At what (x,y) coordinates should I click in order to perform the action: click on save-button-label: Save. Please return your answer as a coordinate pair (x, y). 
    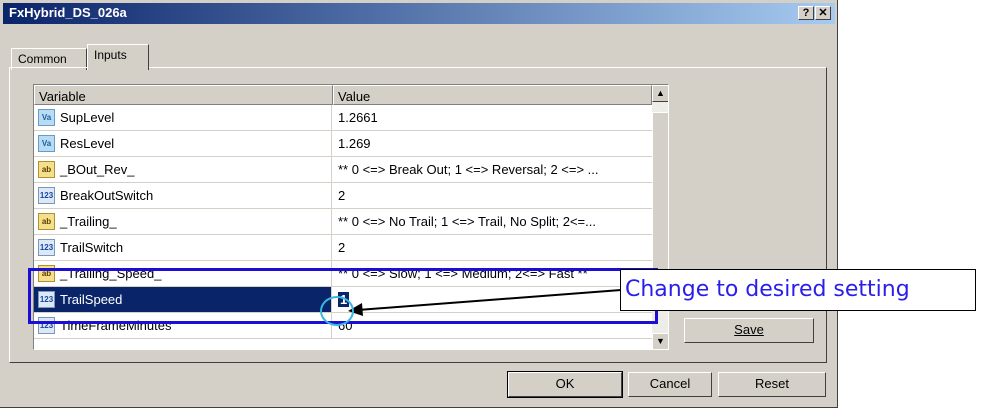
    Looking at the image, I should click on (749, 329).